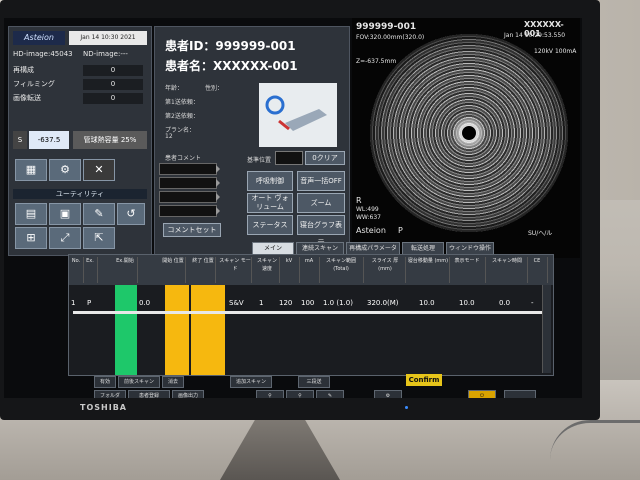 This screenshot has height=480, width=640. What do you see at coordinates (70, 54) in the screenshot?
I see `hd-image-count: HD-image:45043 ND-image:---` at bounding box center [70, 54].